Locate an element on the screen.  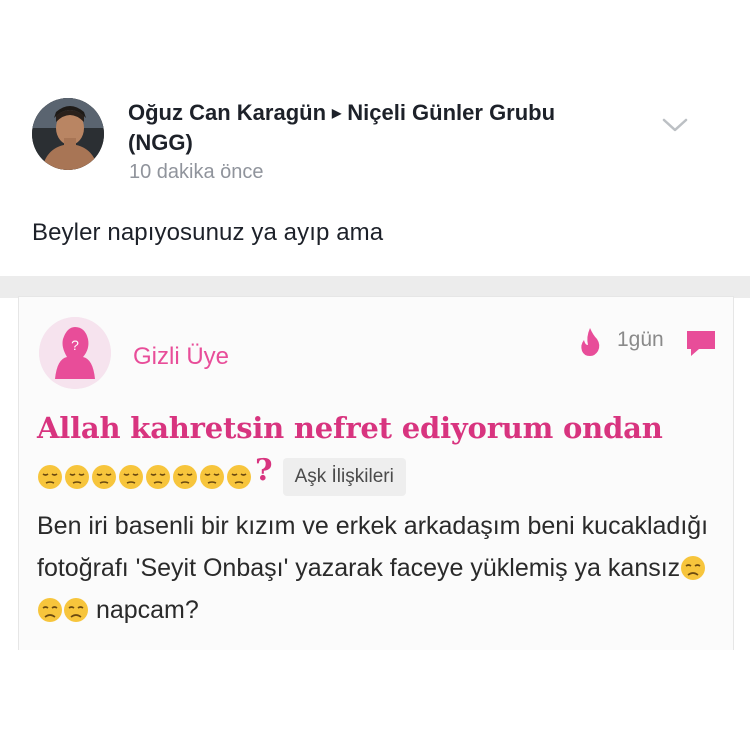
feed-divider is located at coordinates (375, 287).